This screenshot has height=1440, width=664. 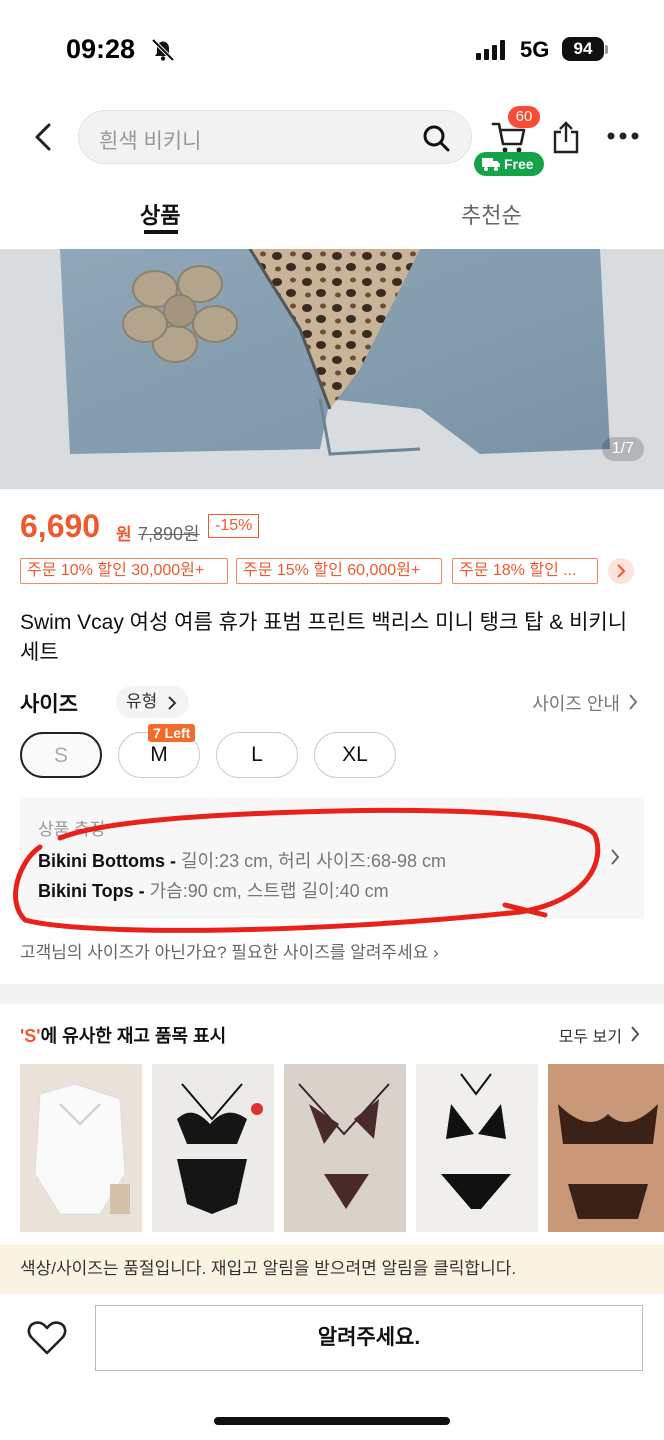 What do you see at coordinates (590, 1035) in the screenshot?
I see `view-all-link: 모두 보기` at bounding box center [590, 1035].